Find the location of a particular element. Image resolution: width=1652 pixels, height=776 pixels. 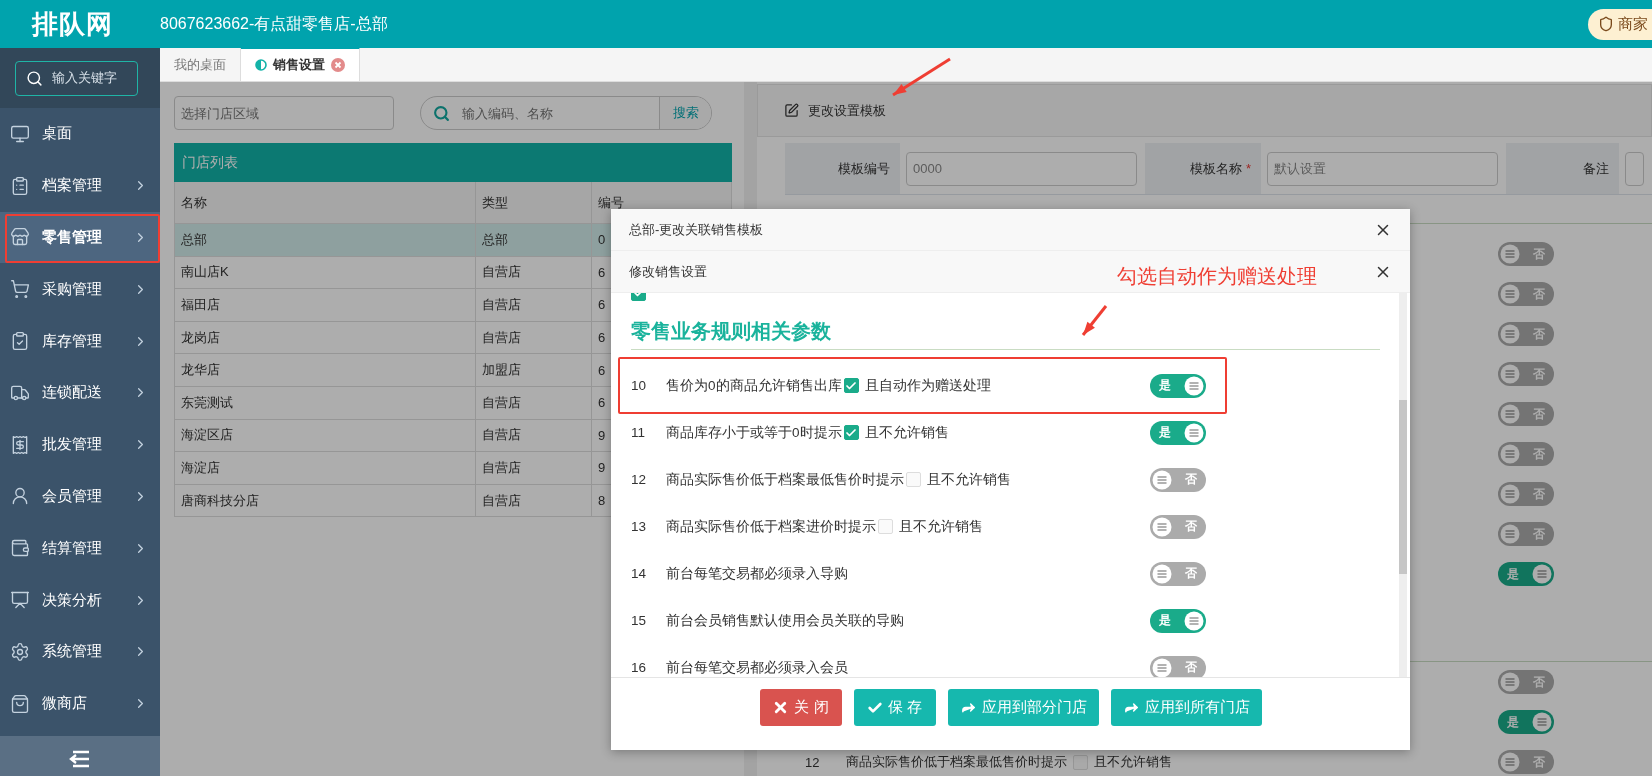

table-title: 门店列表 is located at coordinates (453, 162).